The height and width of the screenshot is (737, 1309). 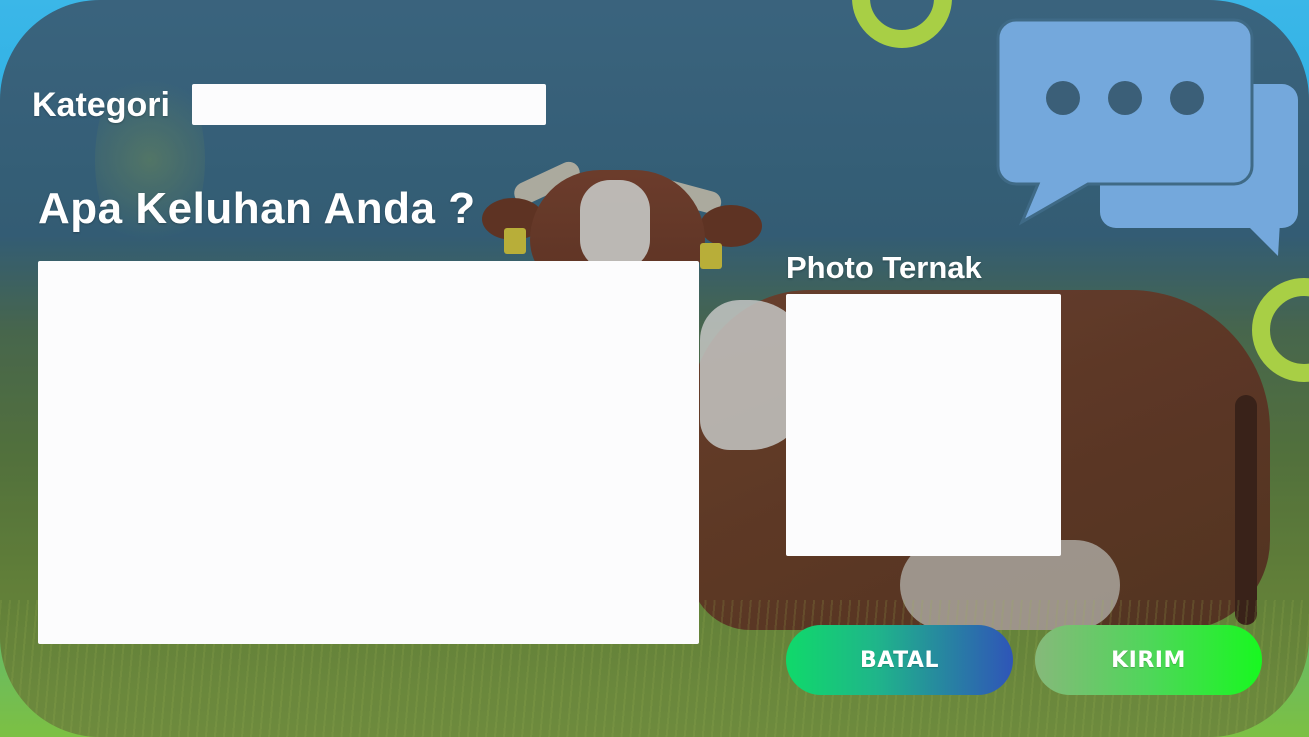 I want to click on photo-ternak-label: Photo Ternak, so click(x=884, y=267).